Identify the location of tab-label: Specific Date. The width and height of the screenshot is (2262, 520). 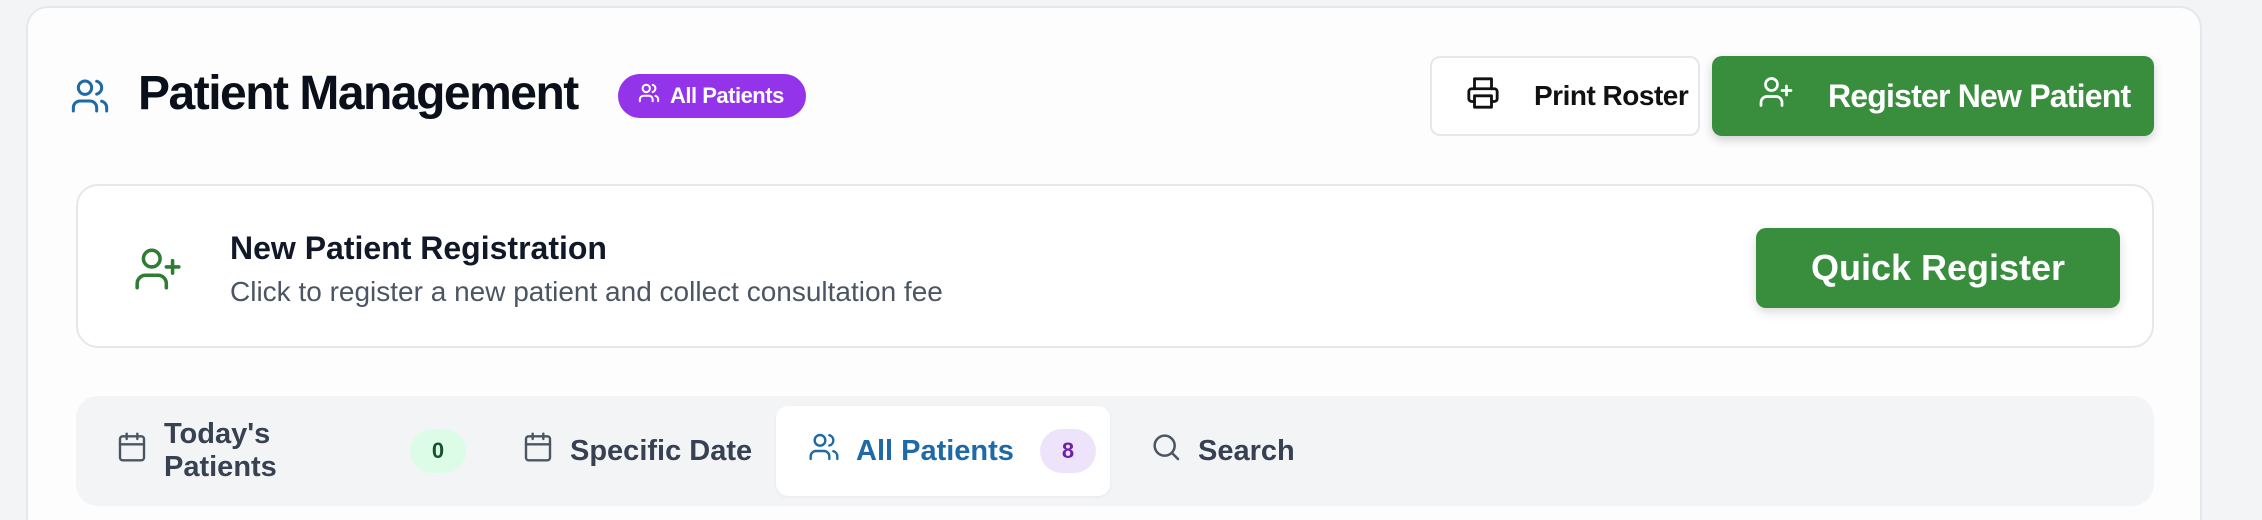
(661, 450).